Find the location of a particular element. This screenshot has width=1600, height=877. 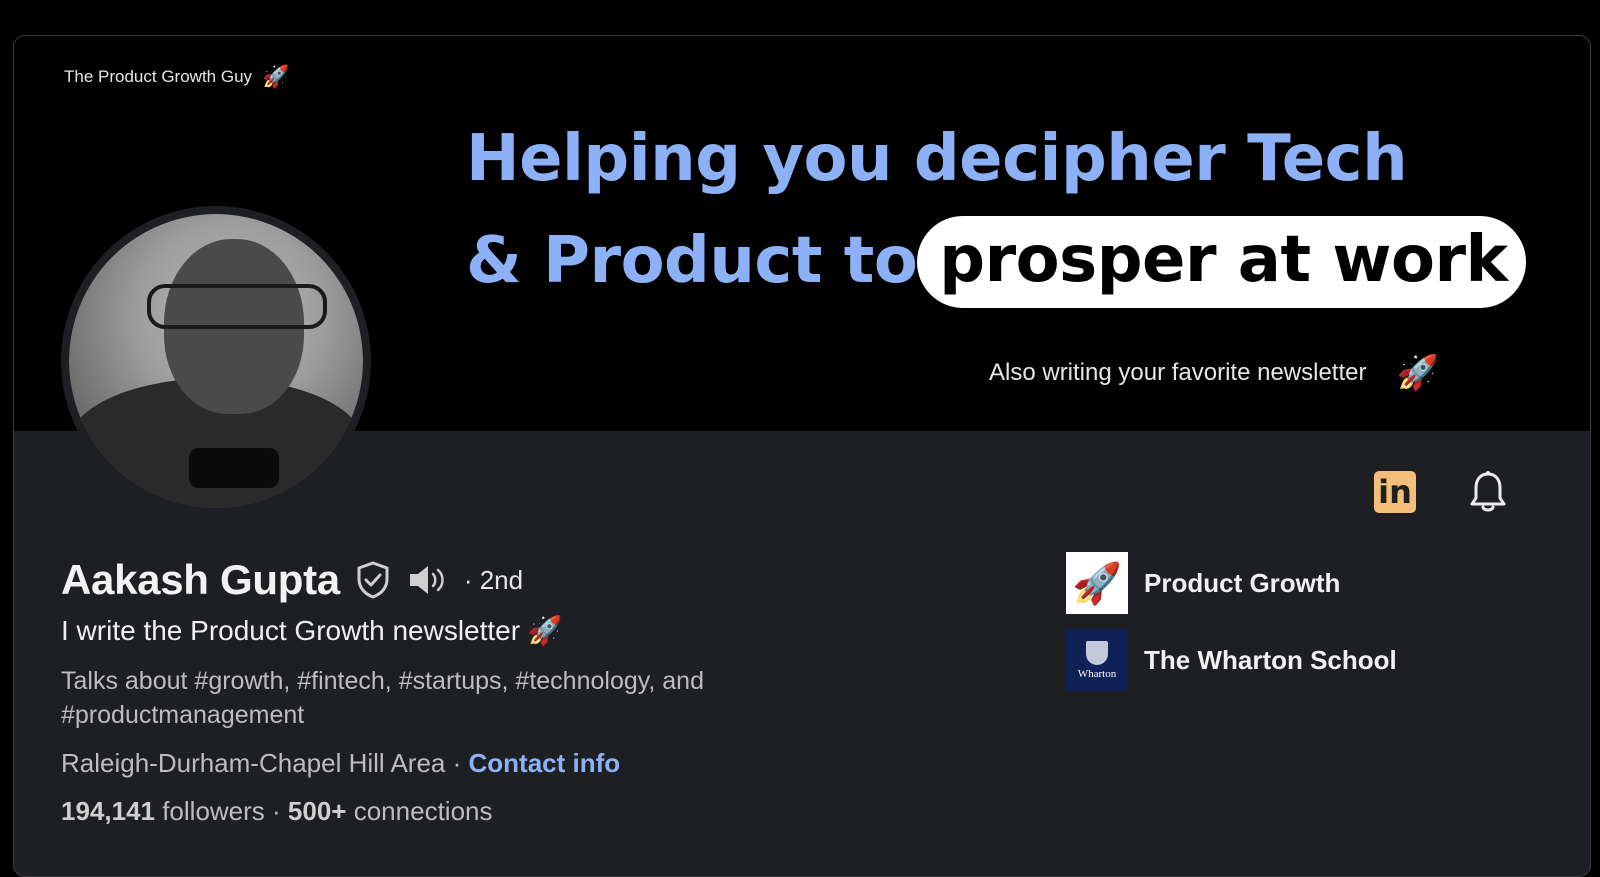

stats-row: 194,141 followers · 500+ connections is located at coordinates (276, 811).